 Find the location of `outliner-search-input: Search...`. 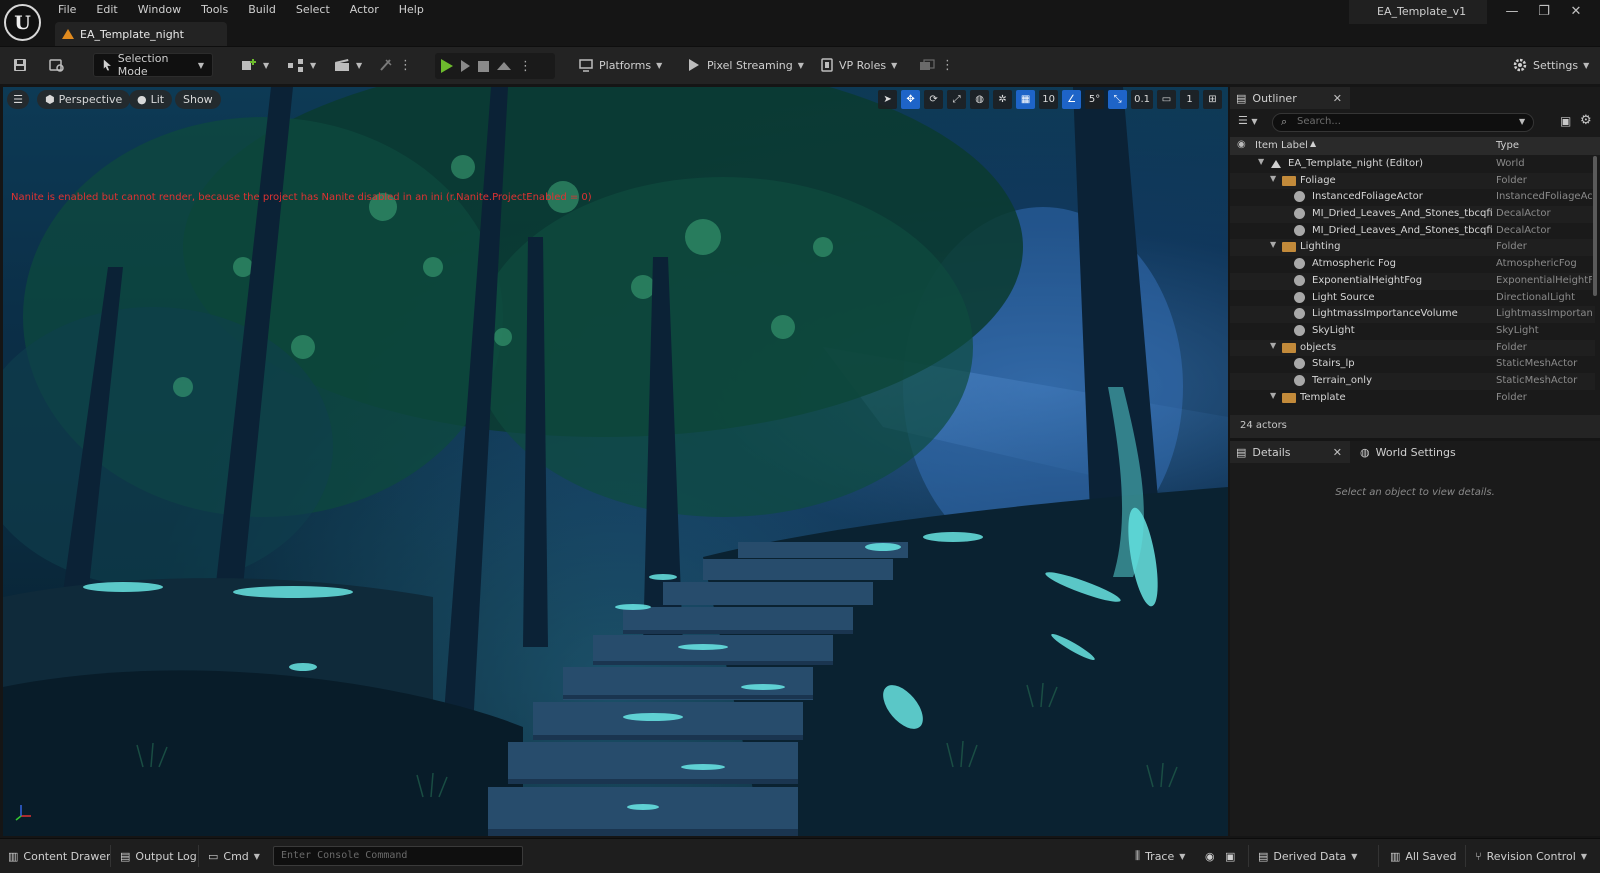

outliner-search-input: Search... is located at coordinates (1403, 122).